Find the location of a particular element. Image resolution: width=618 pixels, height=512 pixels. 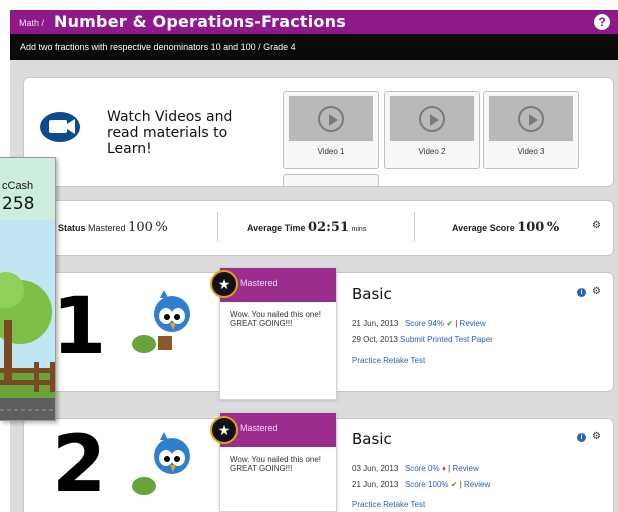

level-number: 1 is located at coordinates (79, 327).